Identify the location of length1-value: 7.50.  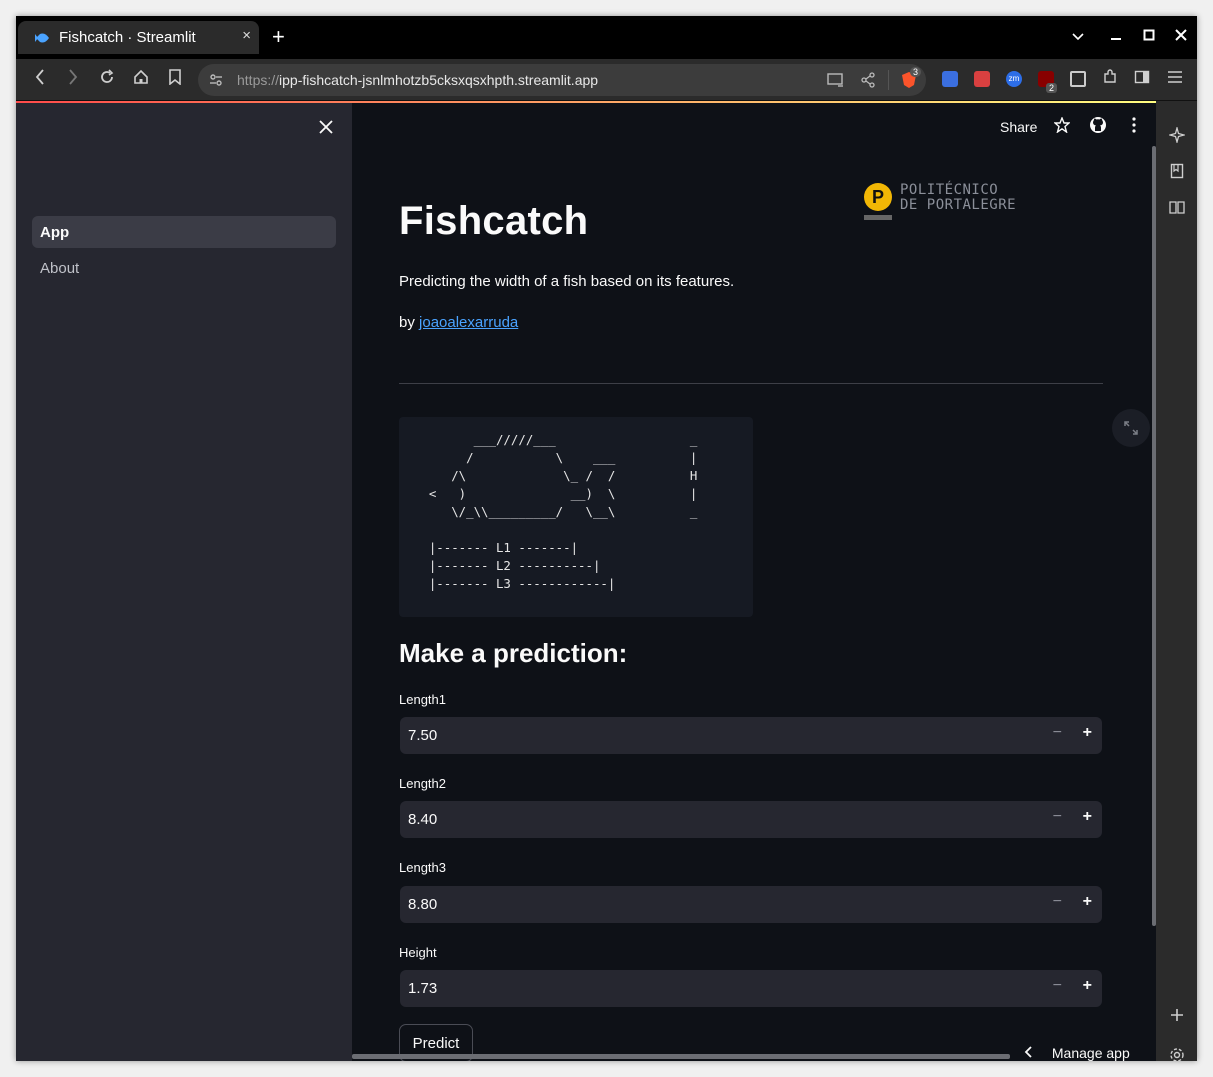
(422, 735).